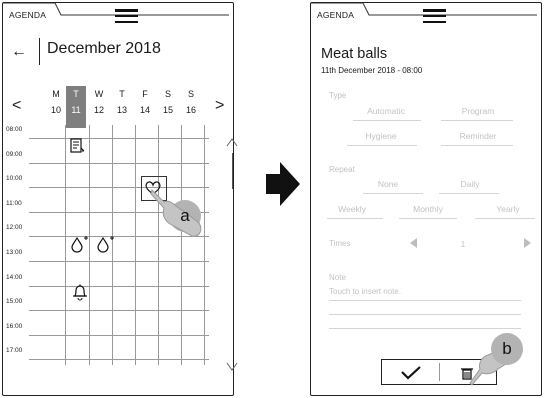 The height and width of the screenshot is (398, 546). What do you see at coordinates (478, 136) in the screenshot?
I see `type-option-reminder: Reminder` at bounding box center [478, 136].